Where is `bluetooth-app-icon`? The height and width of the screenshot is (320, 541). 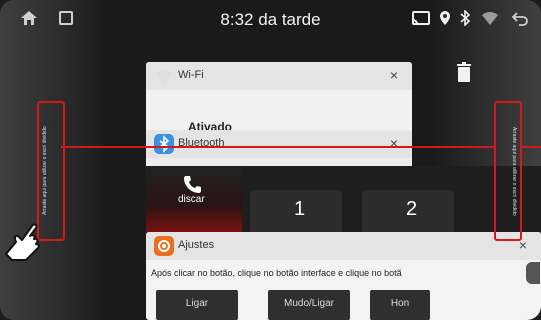
bluetooth-app-icon is located at coordinates (164, 144).